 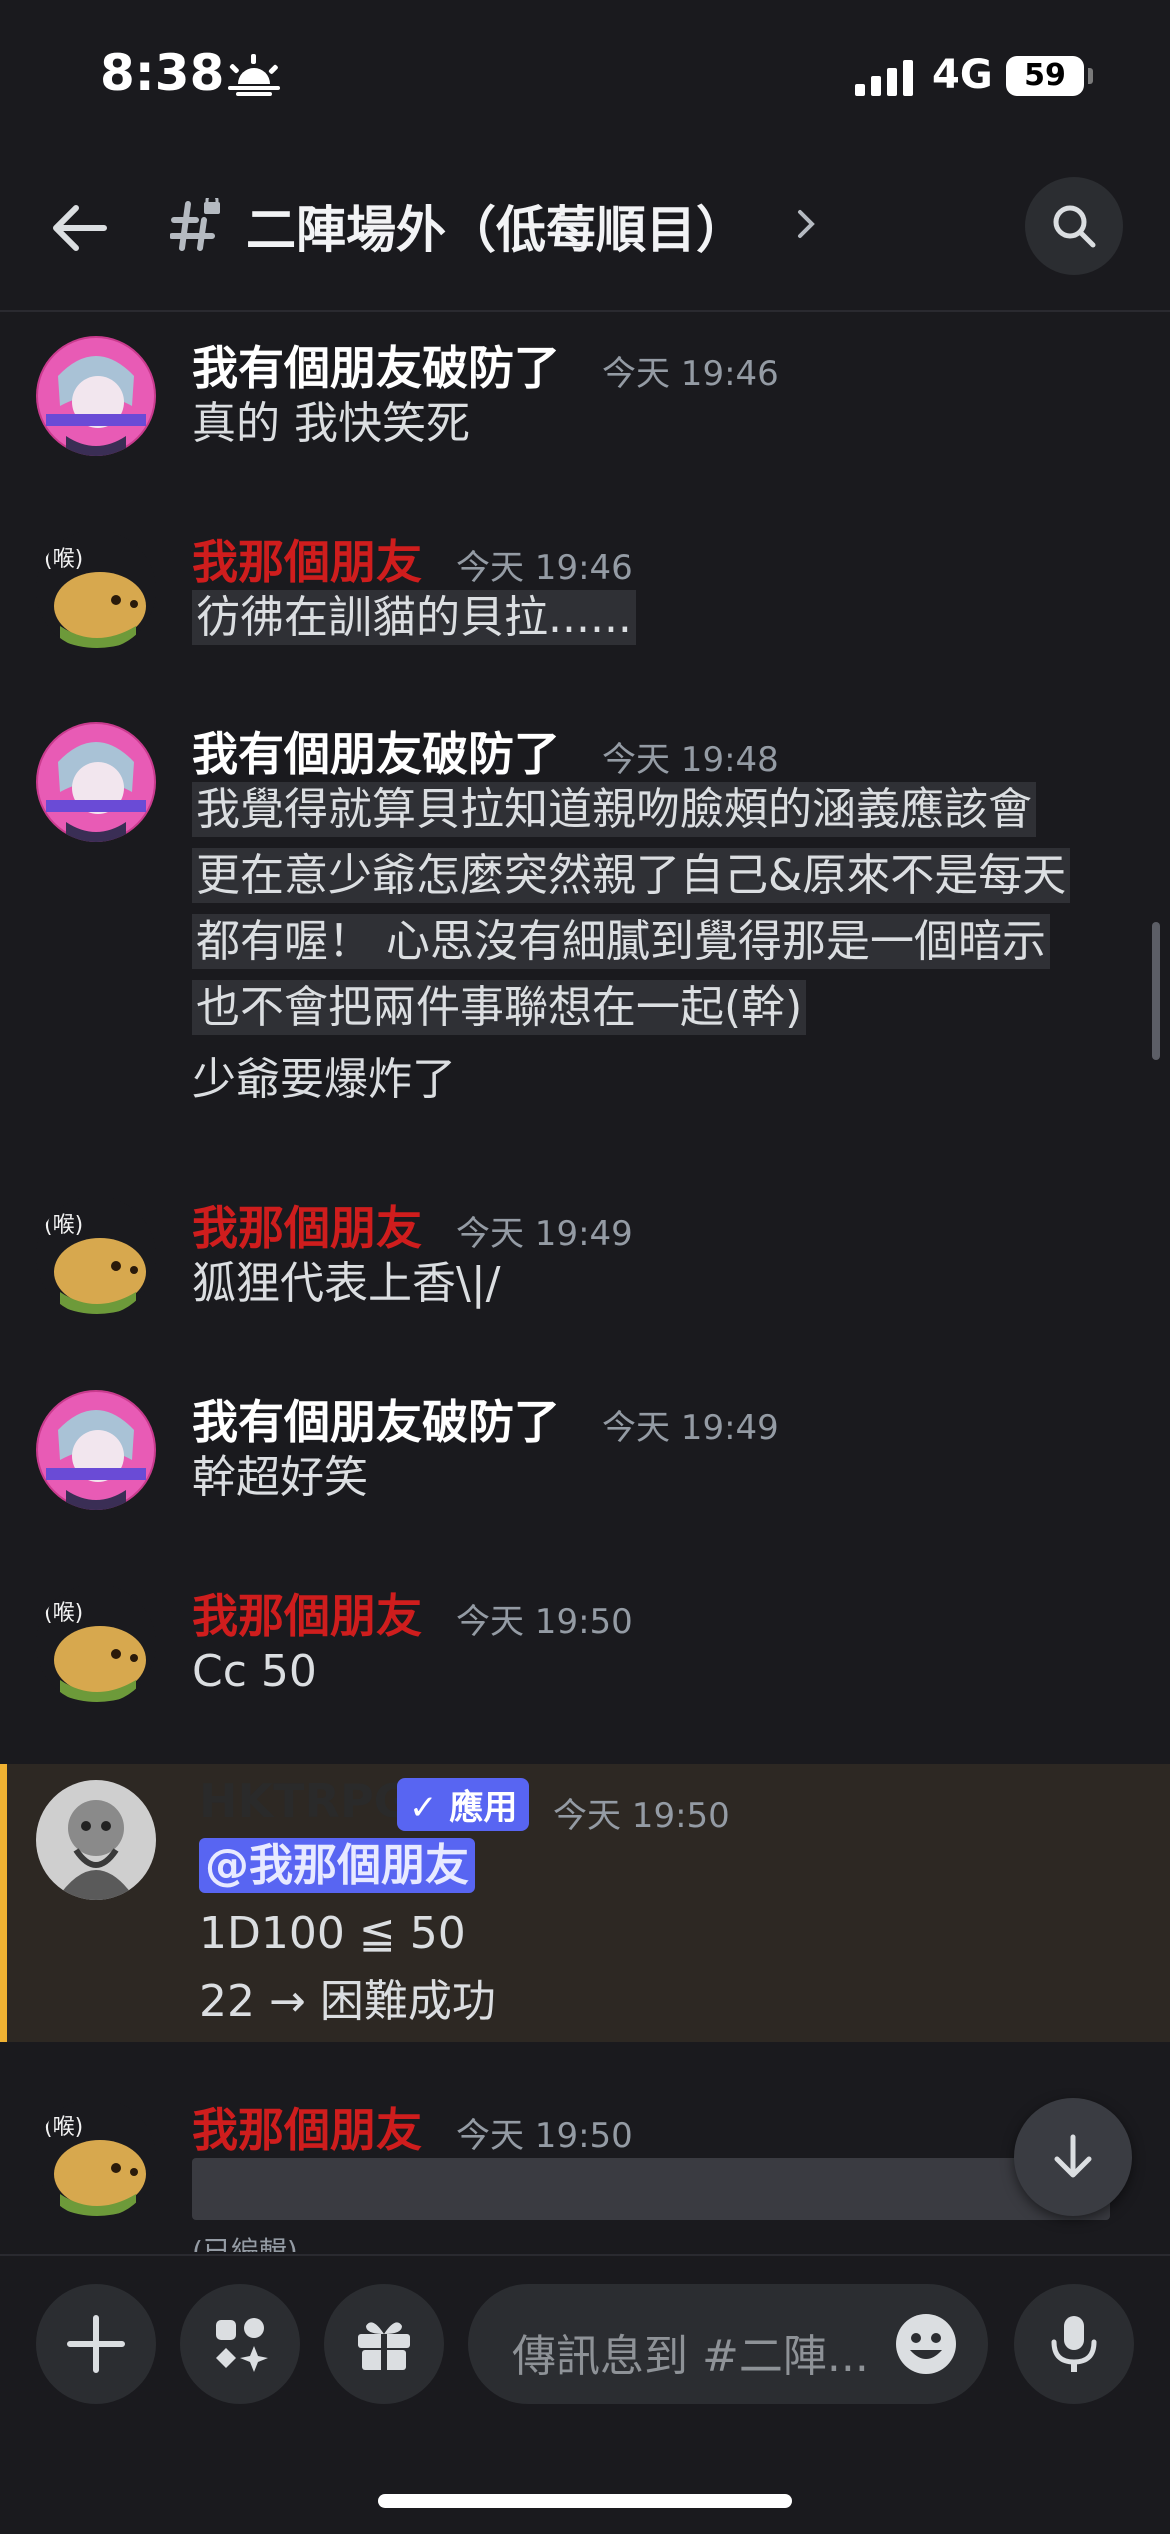 What do you see at coordinates (423, 1808) in the screenshot?
I see `check-icon: ✓` at bounding box center [423, 1808].